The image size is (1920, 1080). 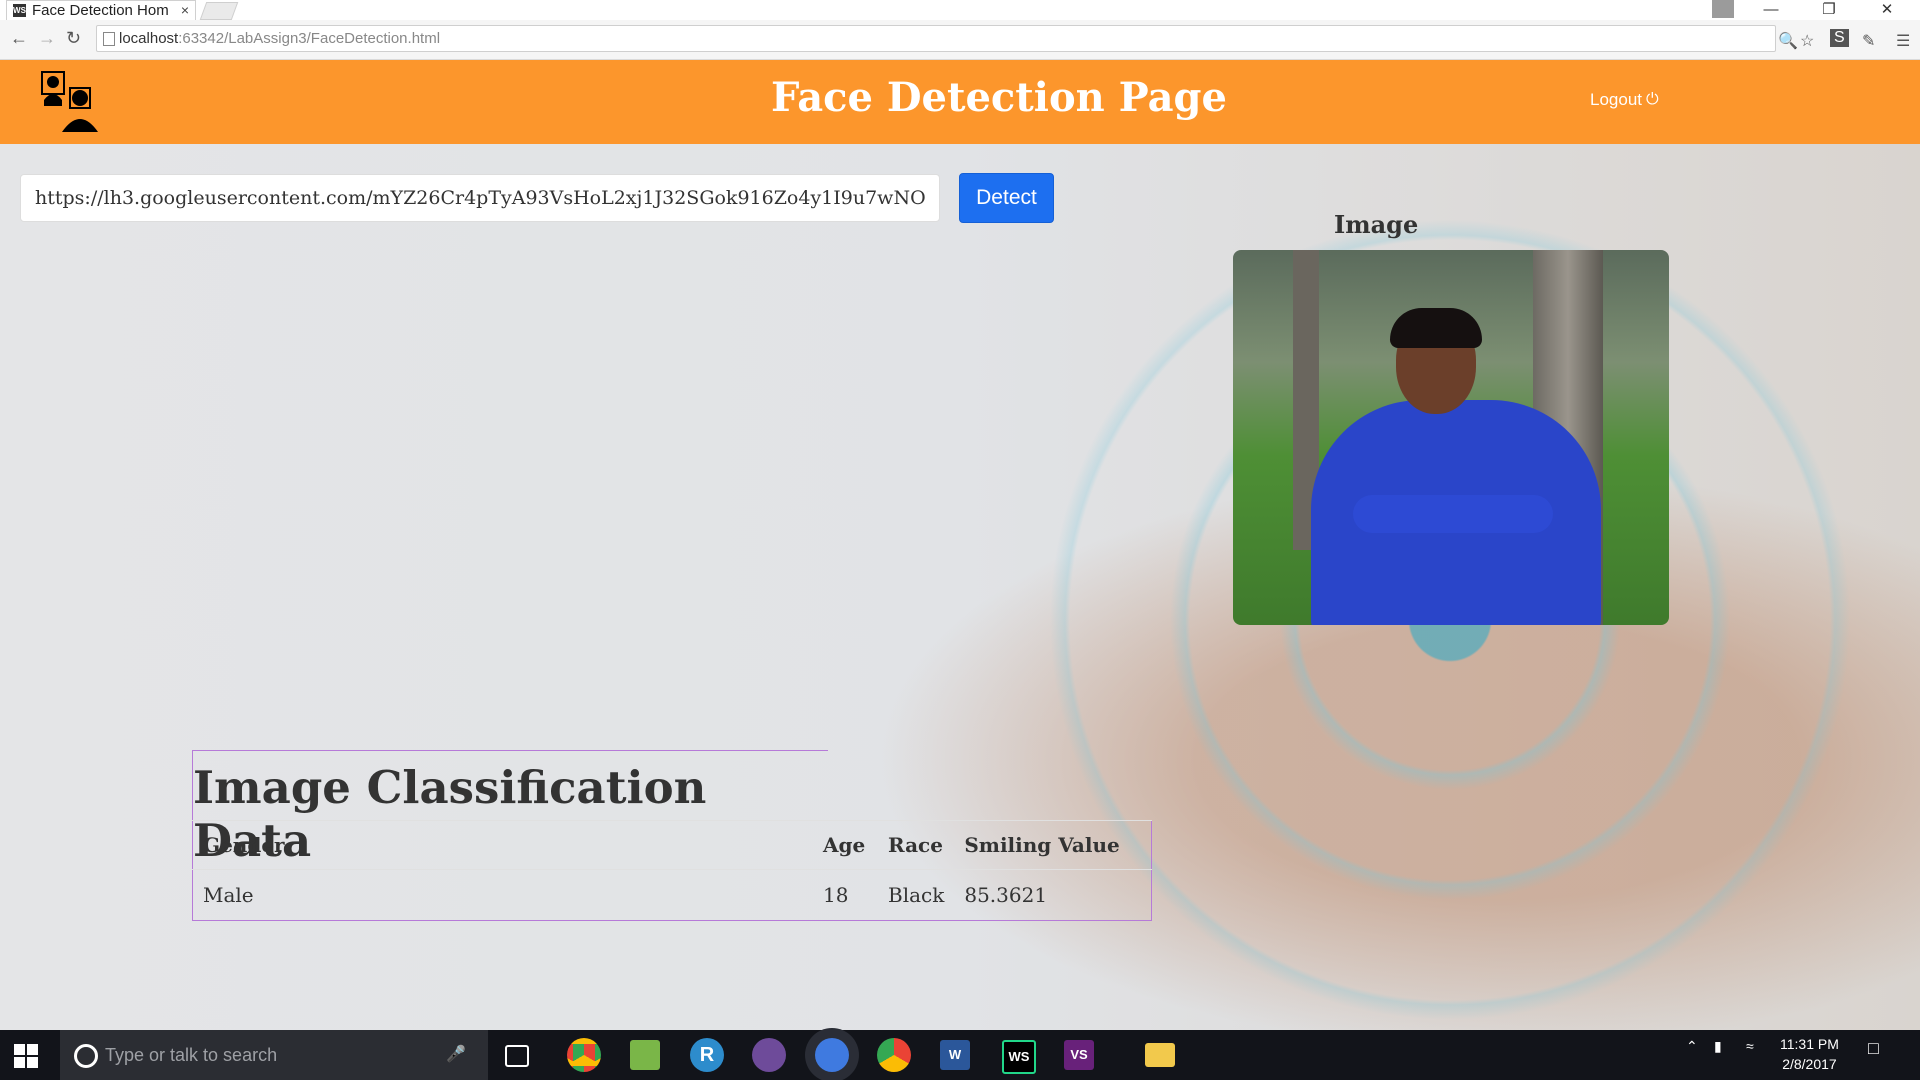 What do you see at coordinates (1079, 1055) in the screenshot?
I see `visual-studio-app-icon: VS` at bounding box center [1079, 1055].